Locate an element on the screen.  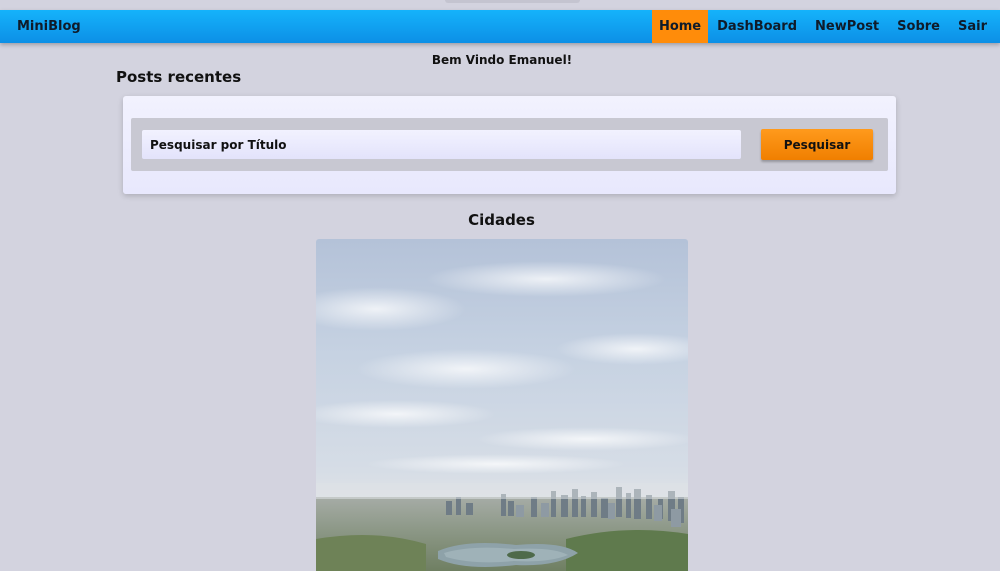
nav-about: Sobre is located at coordinates (918, 26).